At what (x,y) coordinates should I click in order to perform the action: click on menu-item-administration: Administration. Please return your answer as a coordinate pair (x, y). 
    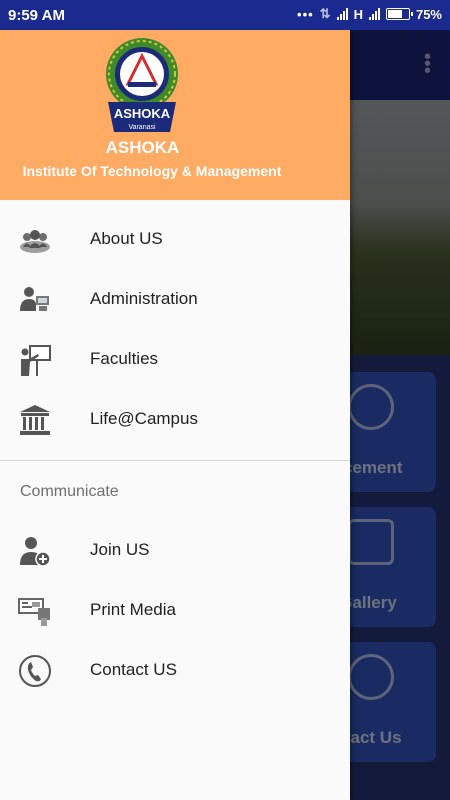
    Looking at the image, I should click on (175, 300).